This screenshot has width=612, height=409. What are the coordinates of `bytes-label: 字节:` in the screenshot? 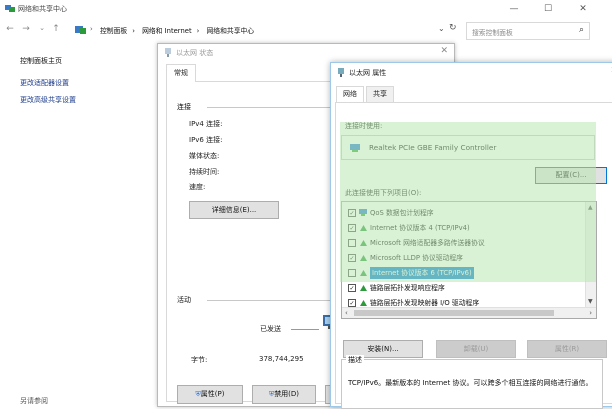 It's located at (199, 360).